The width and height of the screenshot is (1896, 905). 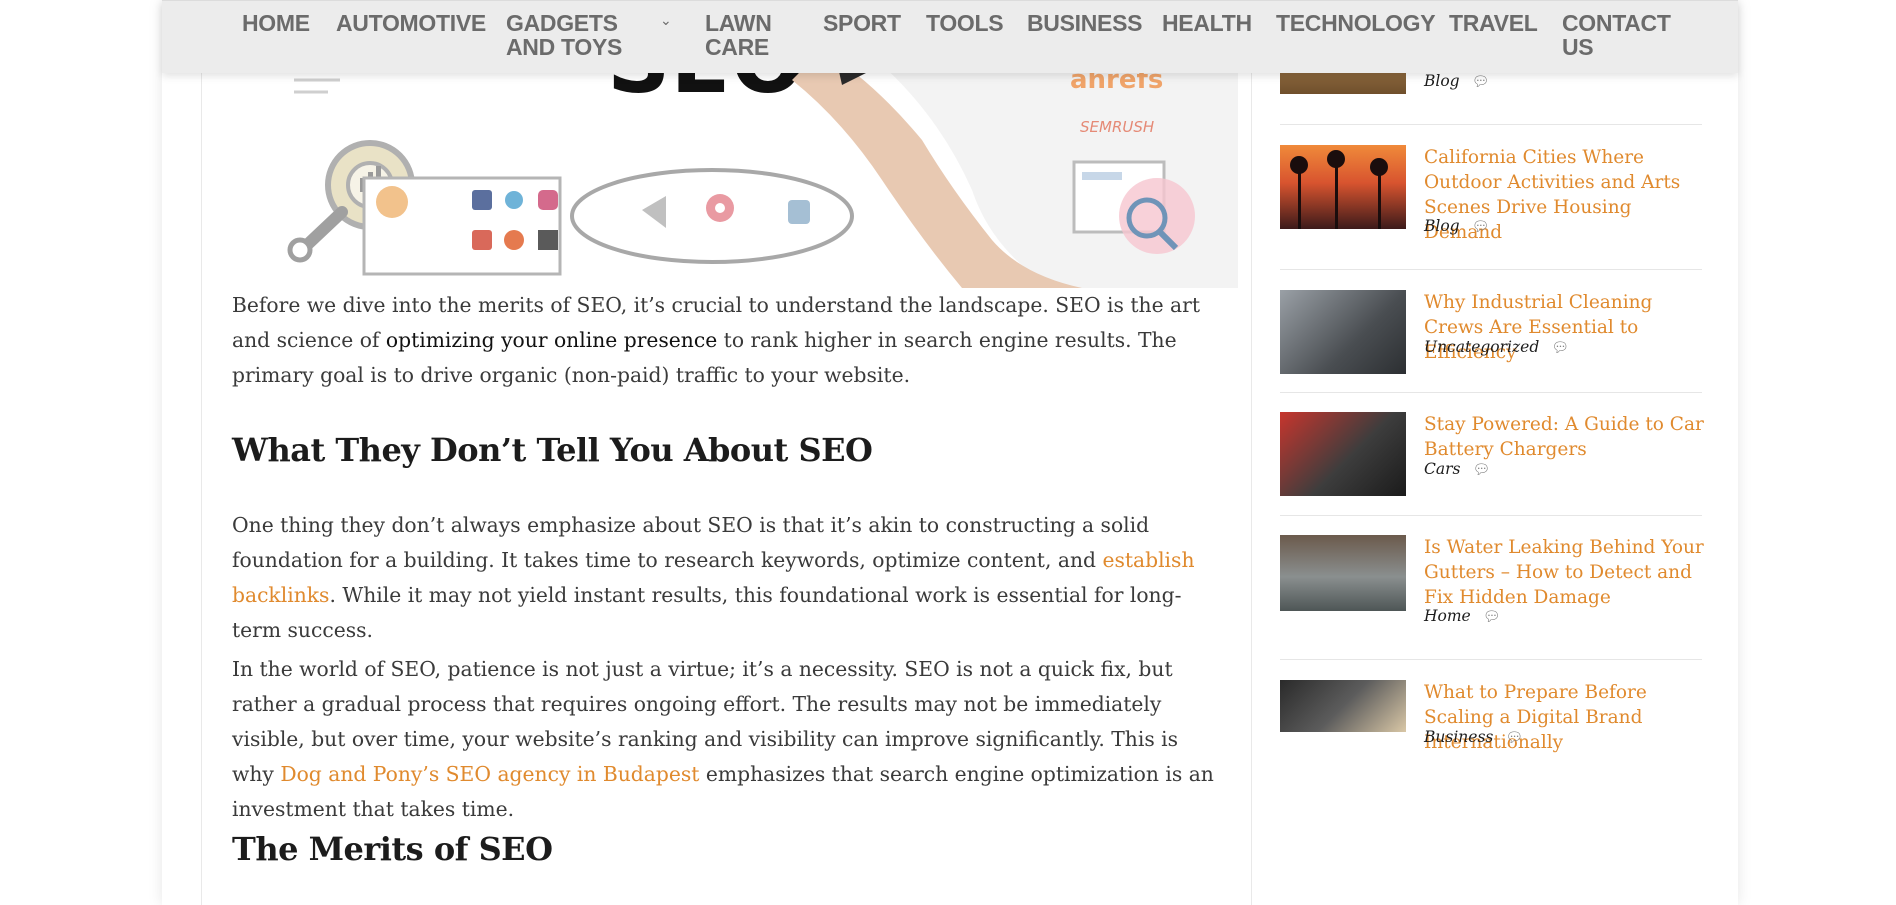 I want to click on seo-illustration: SEO ahrefs SEMRUSH, so click(x=735, y=164).